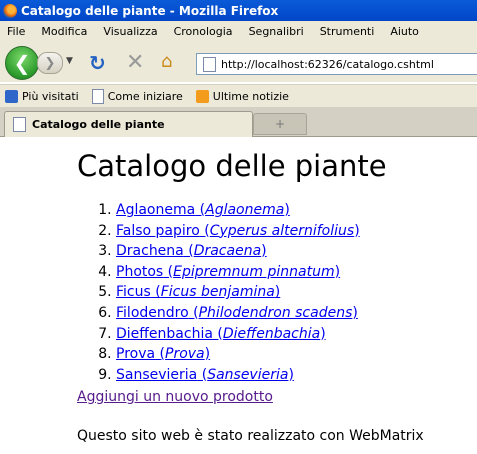  What do you see at coordinates (145, 96) in the screenshot?
I see `bookmark-label: Come iniziare` at bounding box center [145, 96].